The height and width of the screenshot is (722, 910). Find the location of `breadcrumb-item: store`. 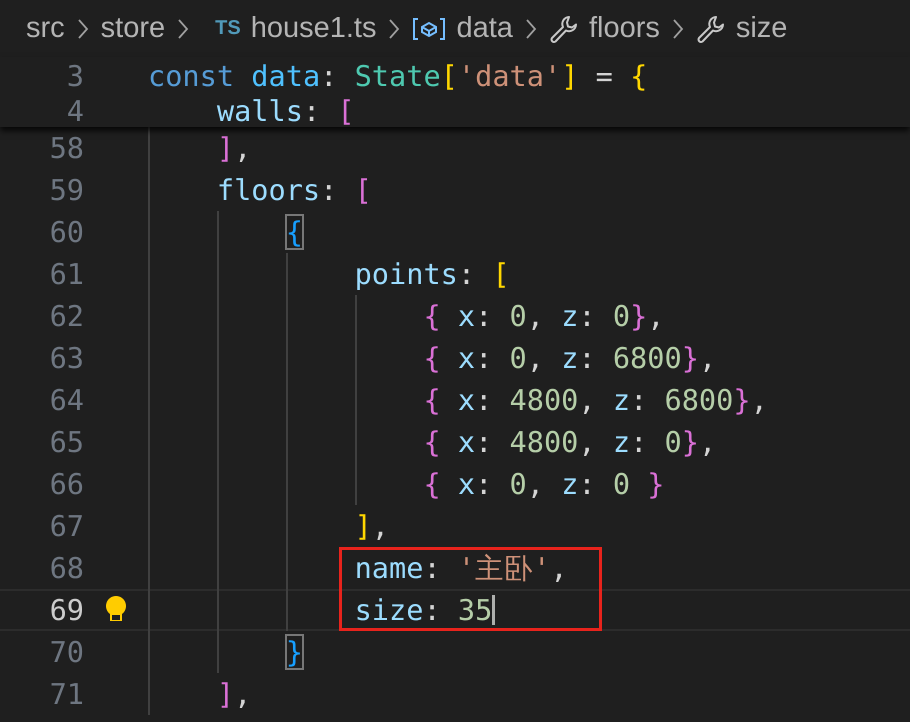

breadcrumb-item: store is located at coordinates (133, 28).